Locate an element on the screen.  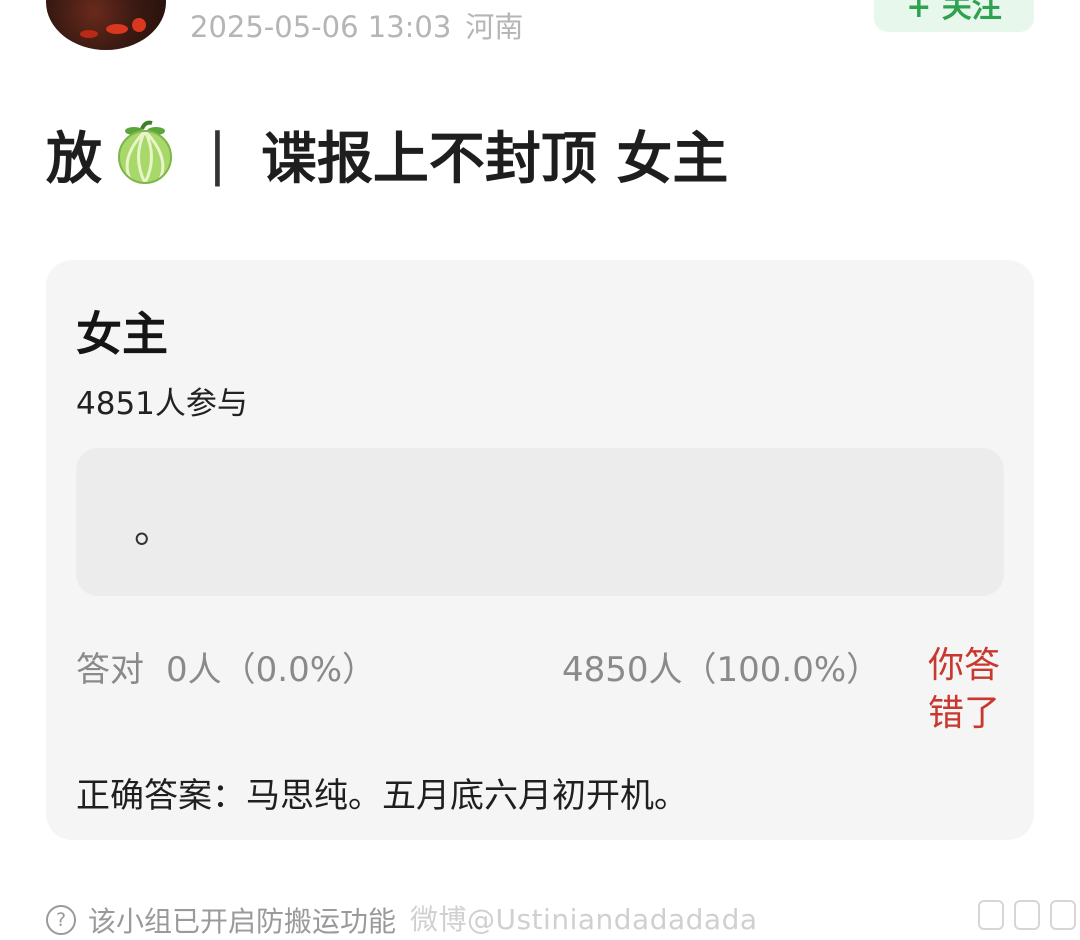
post-title: 放 | 谍报上不封顶 女主 is located at coordinates (387, 155).